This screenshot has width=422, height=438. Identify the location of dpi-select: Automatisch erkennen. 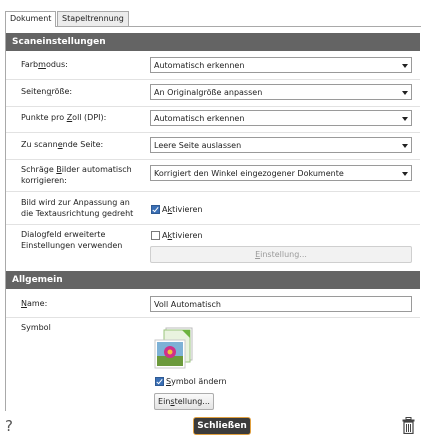
(281, 118).